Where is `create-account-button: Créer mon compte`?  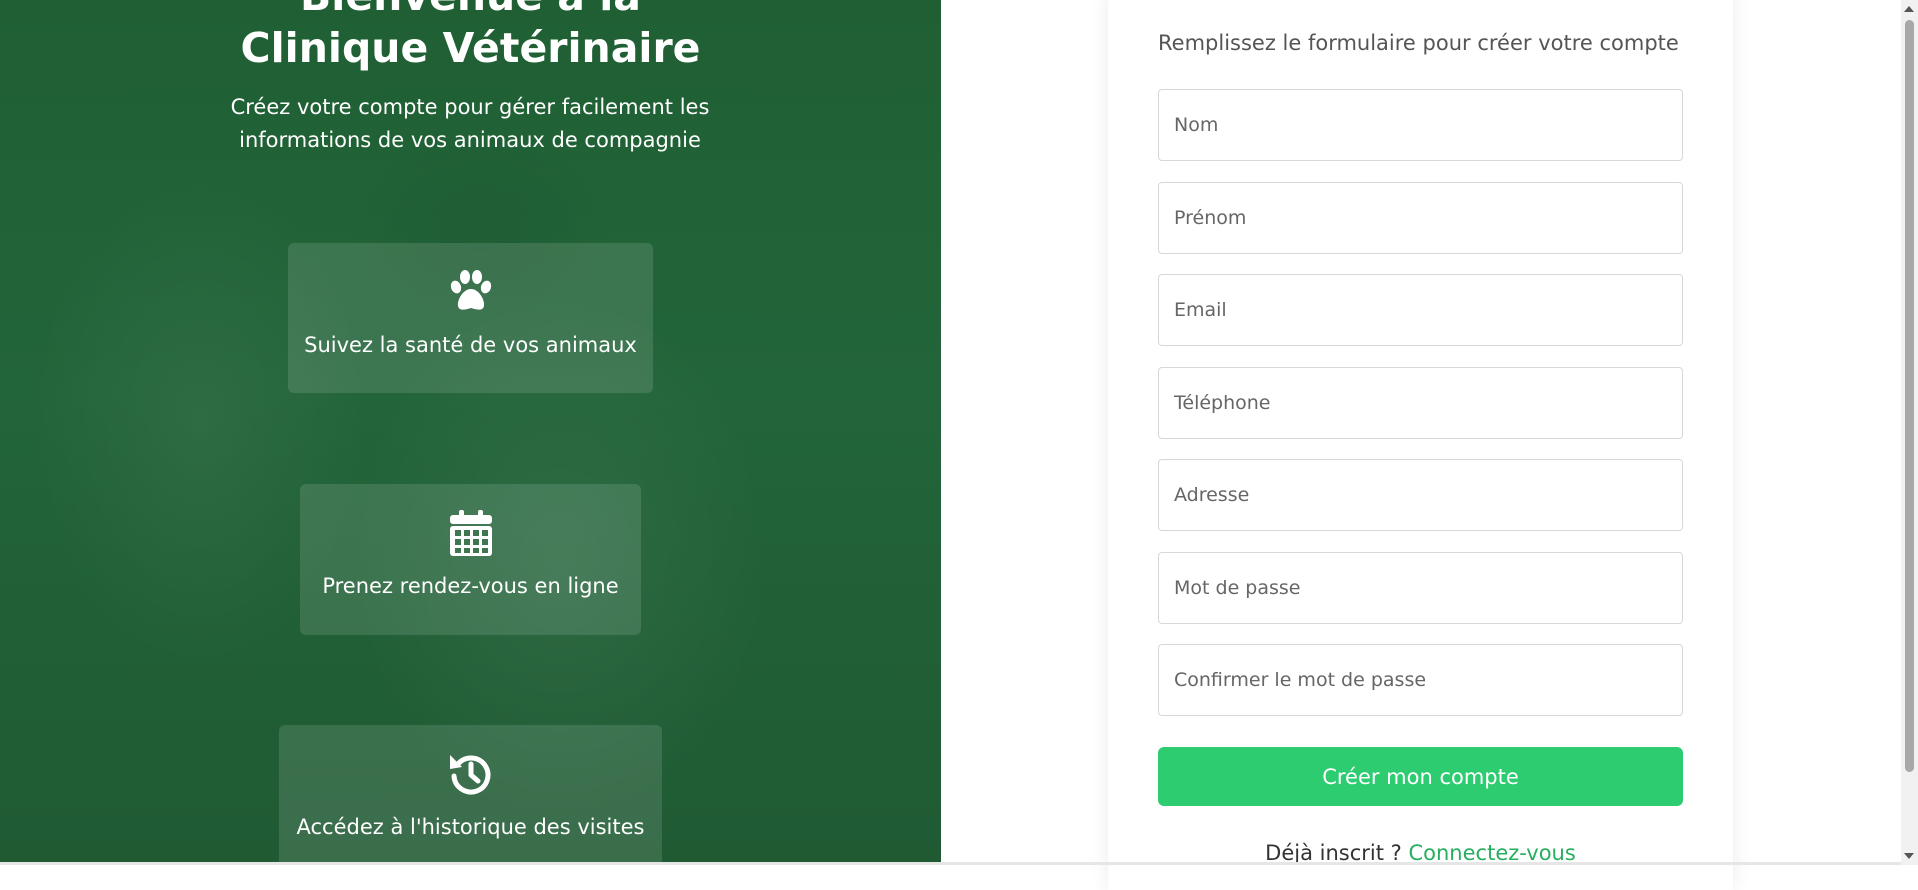 create-account-button: Créer mon compte is located at coordinates (1420, 776).